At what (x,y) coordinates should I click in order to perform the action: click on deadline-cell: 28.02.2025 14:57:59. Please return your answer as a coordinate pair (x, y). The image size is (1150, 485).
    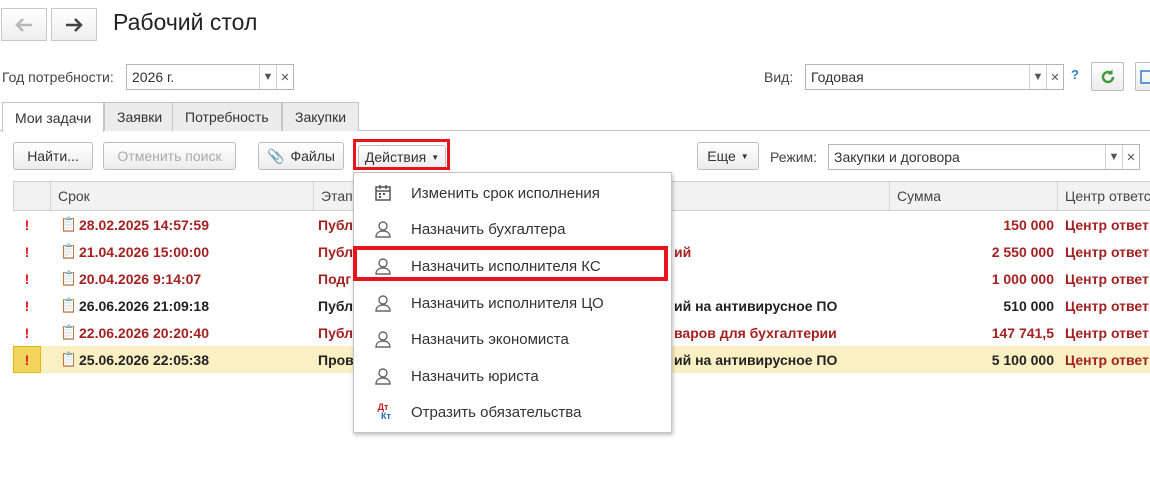
    Looking at the image, I should click on (144, 224).